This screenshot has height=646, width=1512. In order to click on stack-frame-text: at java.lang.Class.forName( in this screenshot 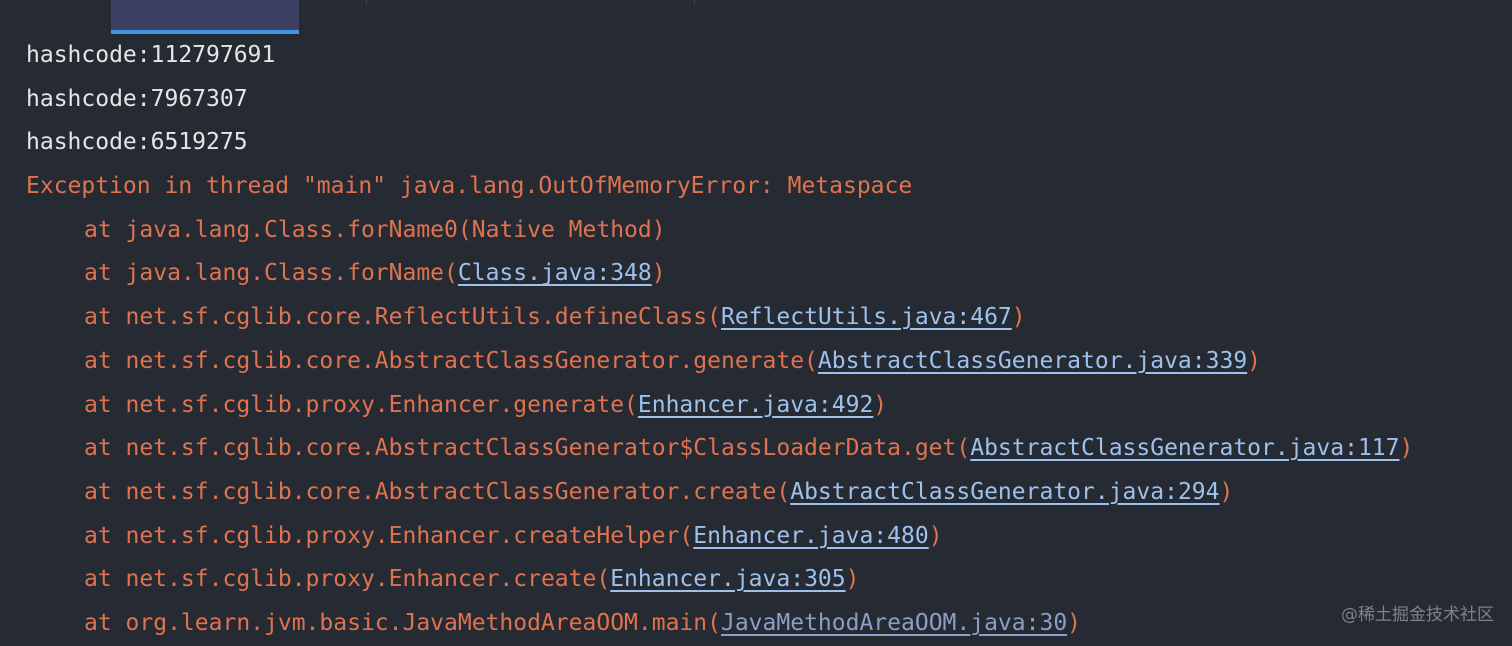, I will do `click(271, 273)`.